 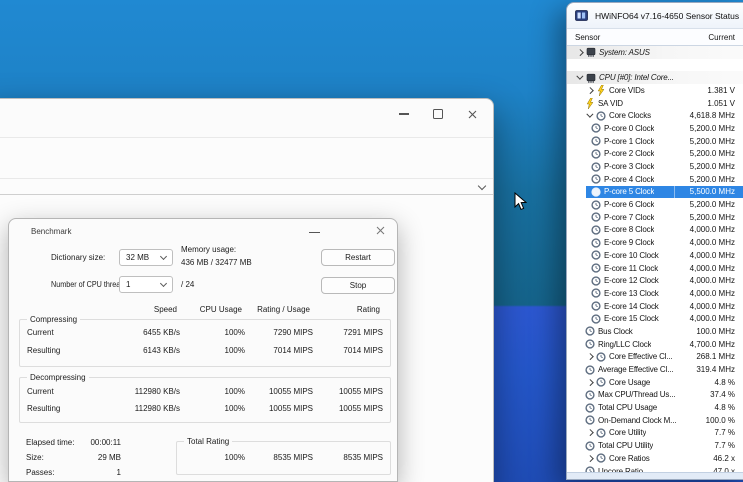 I want to click on sensor-row: Core Usage 4.8 %, so click(x=655, y=382).